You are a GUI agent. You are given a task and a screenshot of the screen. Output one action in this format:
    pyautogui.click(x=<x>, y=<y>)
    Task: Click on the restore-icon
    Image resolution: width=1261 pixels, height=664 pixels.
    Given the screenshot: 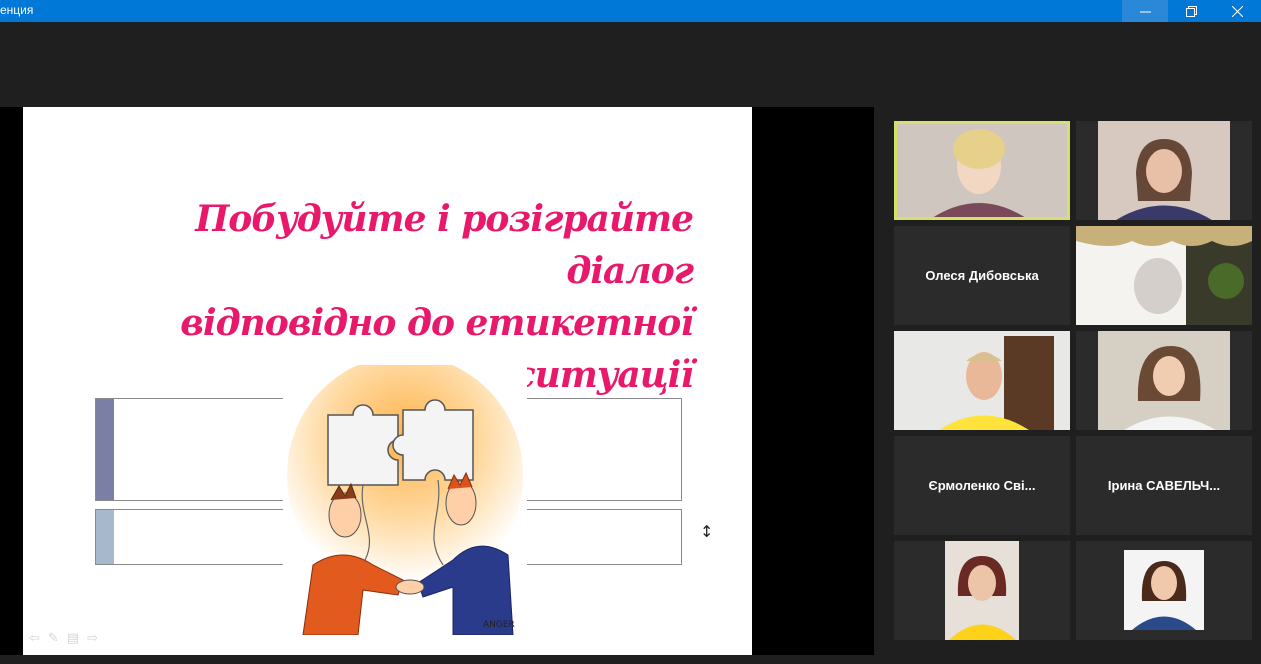 What is the action you would take?
    pyautogui.click(x=1191, y=11)
    